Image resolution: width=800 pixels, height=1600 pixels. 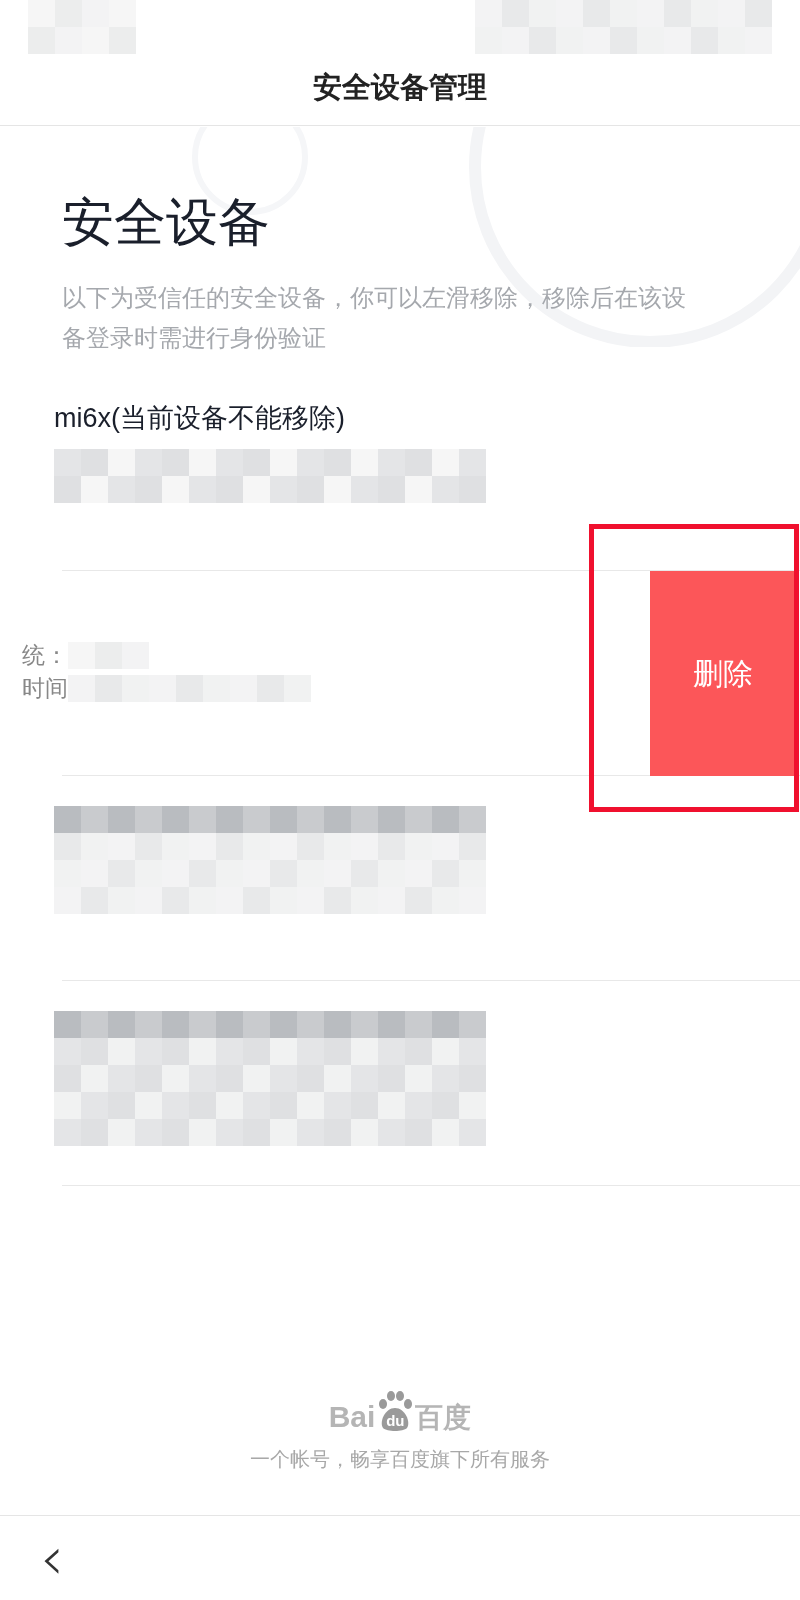 I want to click on slogan-text: 一个帐号，畅享百度旗下所有服务, so click(x=400, y=1459).